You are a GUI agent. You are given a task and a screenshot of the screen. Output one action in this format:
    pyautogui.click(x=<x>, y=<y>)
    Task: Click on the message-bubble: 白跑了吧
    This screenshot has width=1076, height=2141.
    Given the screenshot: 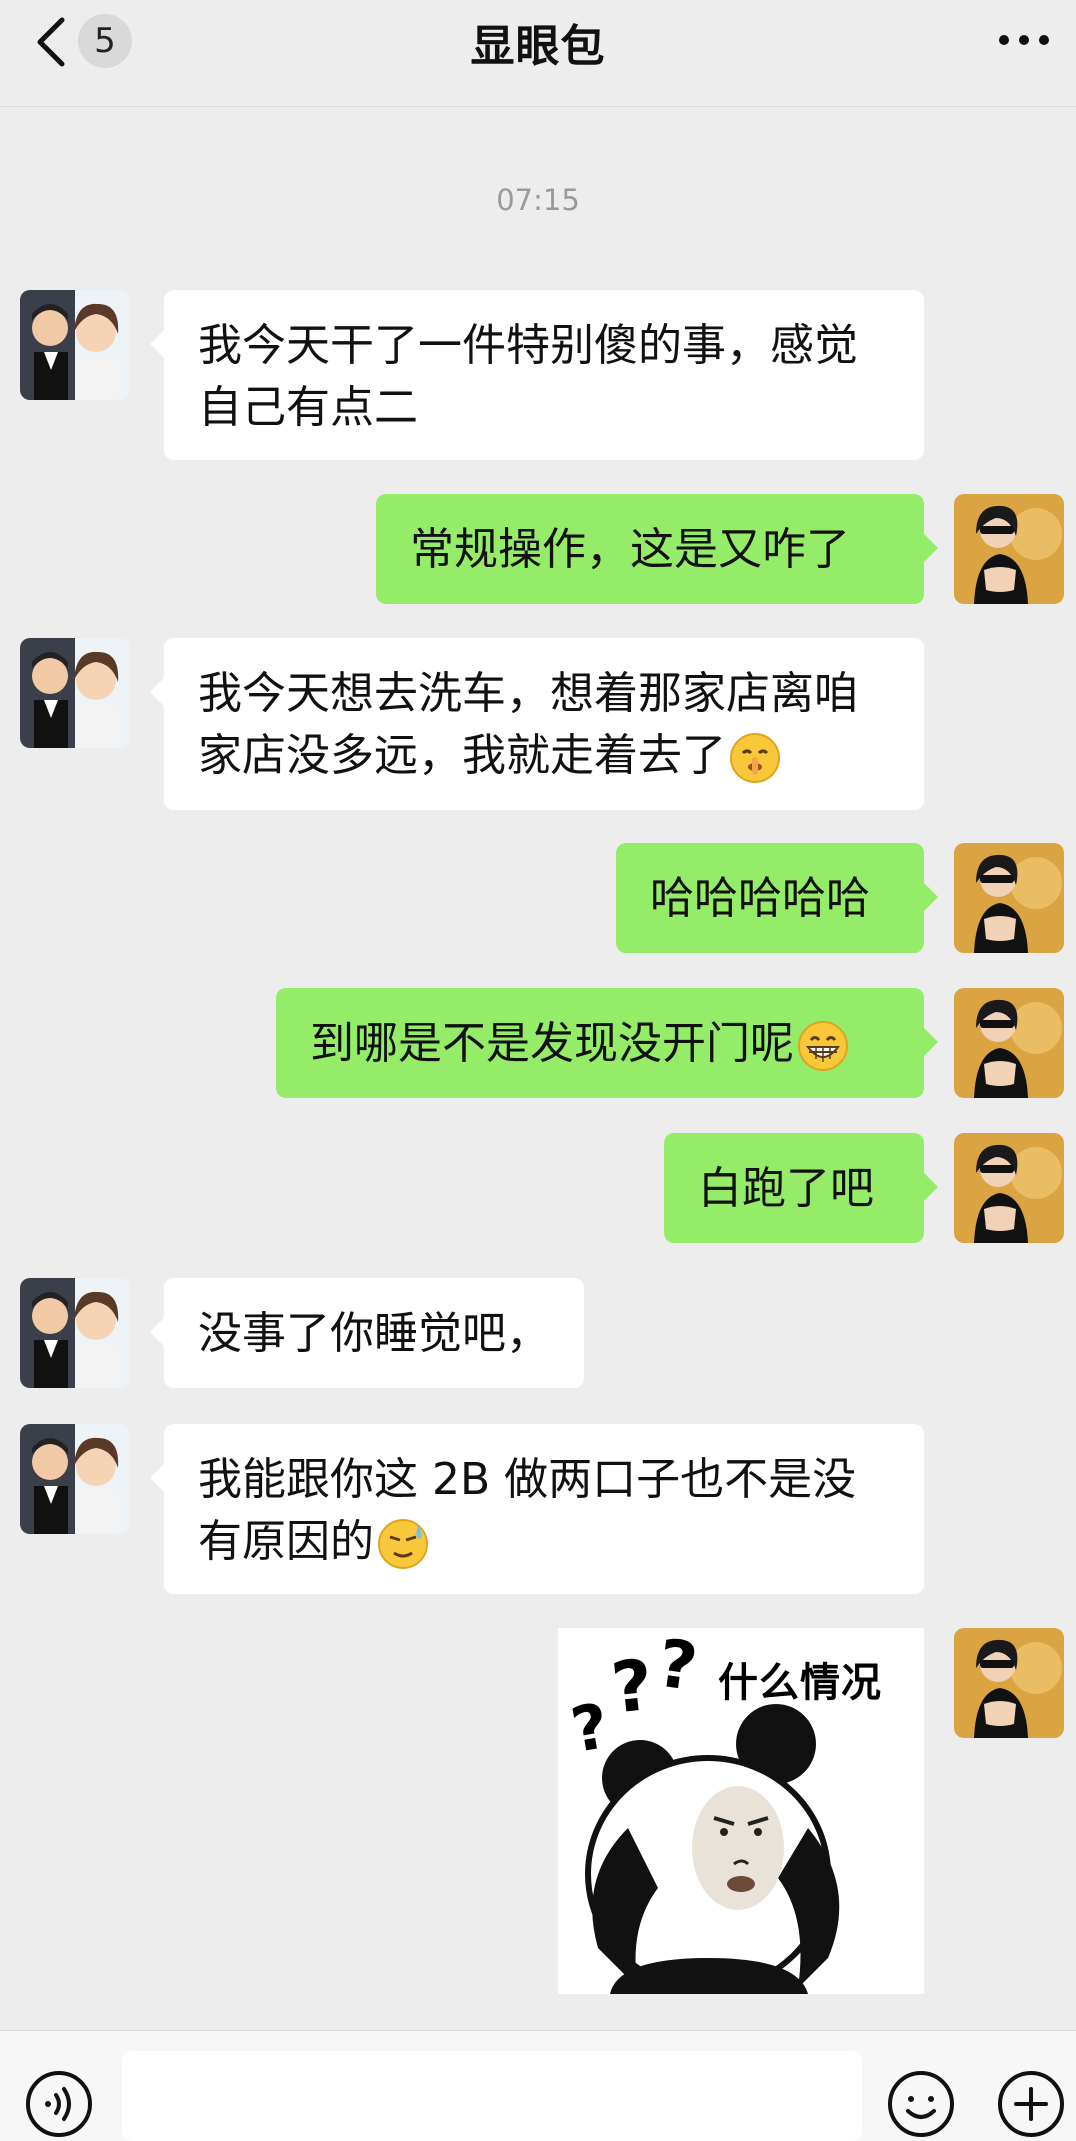 What is the action you would take?
    pyautogui.click(x=801, y=1188)
    